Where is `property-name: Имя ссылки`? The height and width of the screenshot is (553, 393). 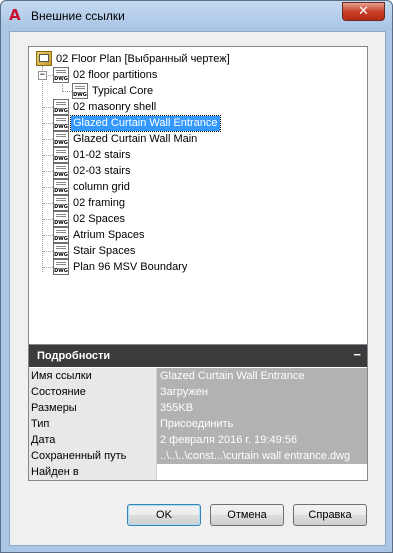
property-name: Имя ссылки is located at coordinates (93, 376).